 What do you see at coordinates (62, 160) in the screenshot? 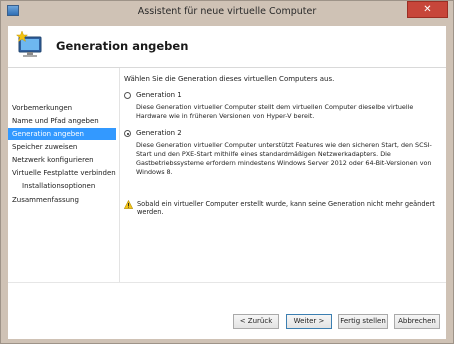
I see `sidebar-item-netzwerk: Netzwerk konfigurieren` at bounding box center [62, 160].